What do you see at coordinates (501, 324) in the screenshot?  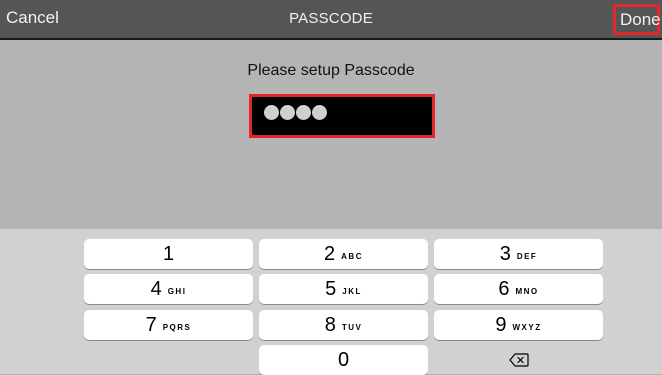 I see `key-number: 9` at bounding box center [501, 324].